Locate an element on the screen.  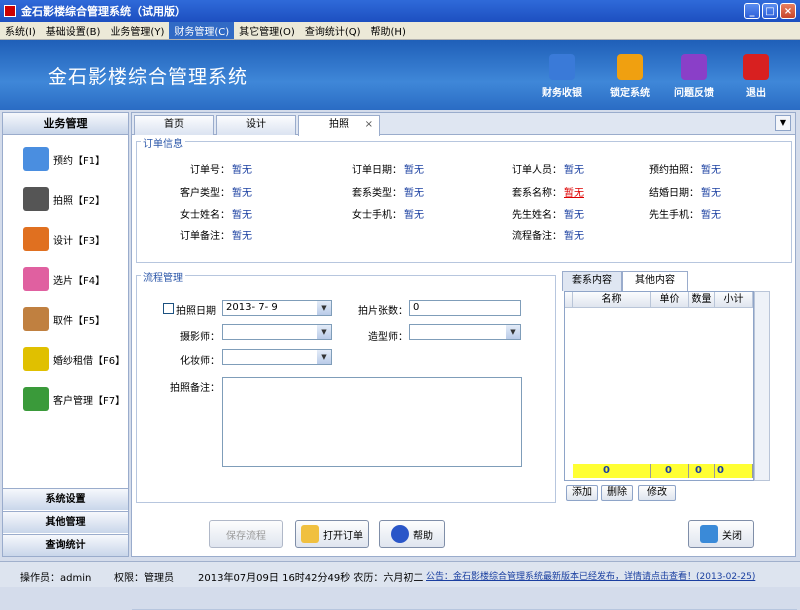
tab-home: 首页 is located at coordinates (174, 125).